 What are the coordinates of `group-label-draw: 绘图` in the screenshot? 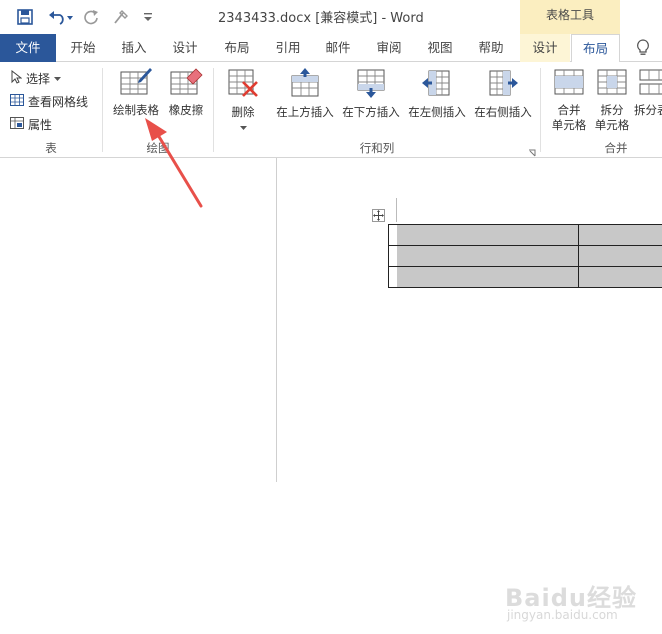 It's located at (158, 148).